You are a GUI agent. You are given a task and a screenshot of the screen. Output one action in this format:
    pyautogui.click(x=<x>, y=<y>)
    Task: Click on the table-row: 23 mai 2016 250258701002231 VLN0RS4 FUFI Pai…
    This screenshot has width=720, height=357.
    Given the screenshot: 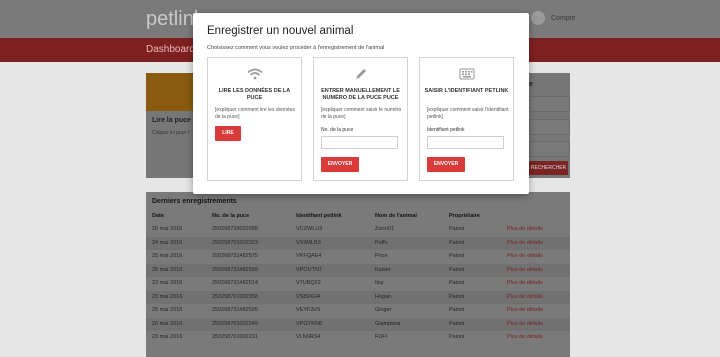 What is the action you would take?
    pyautogui.click(x=358, y=337)
    